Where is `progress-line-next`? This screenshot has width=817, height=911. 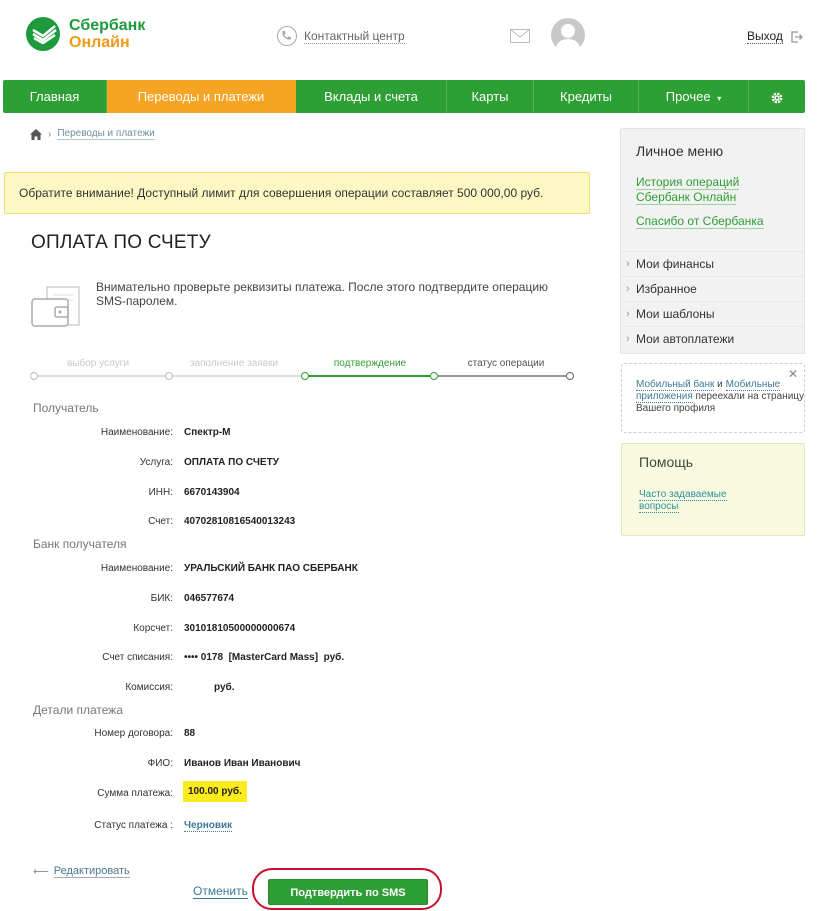 progress-line-next is located at coordinates (502, 376).